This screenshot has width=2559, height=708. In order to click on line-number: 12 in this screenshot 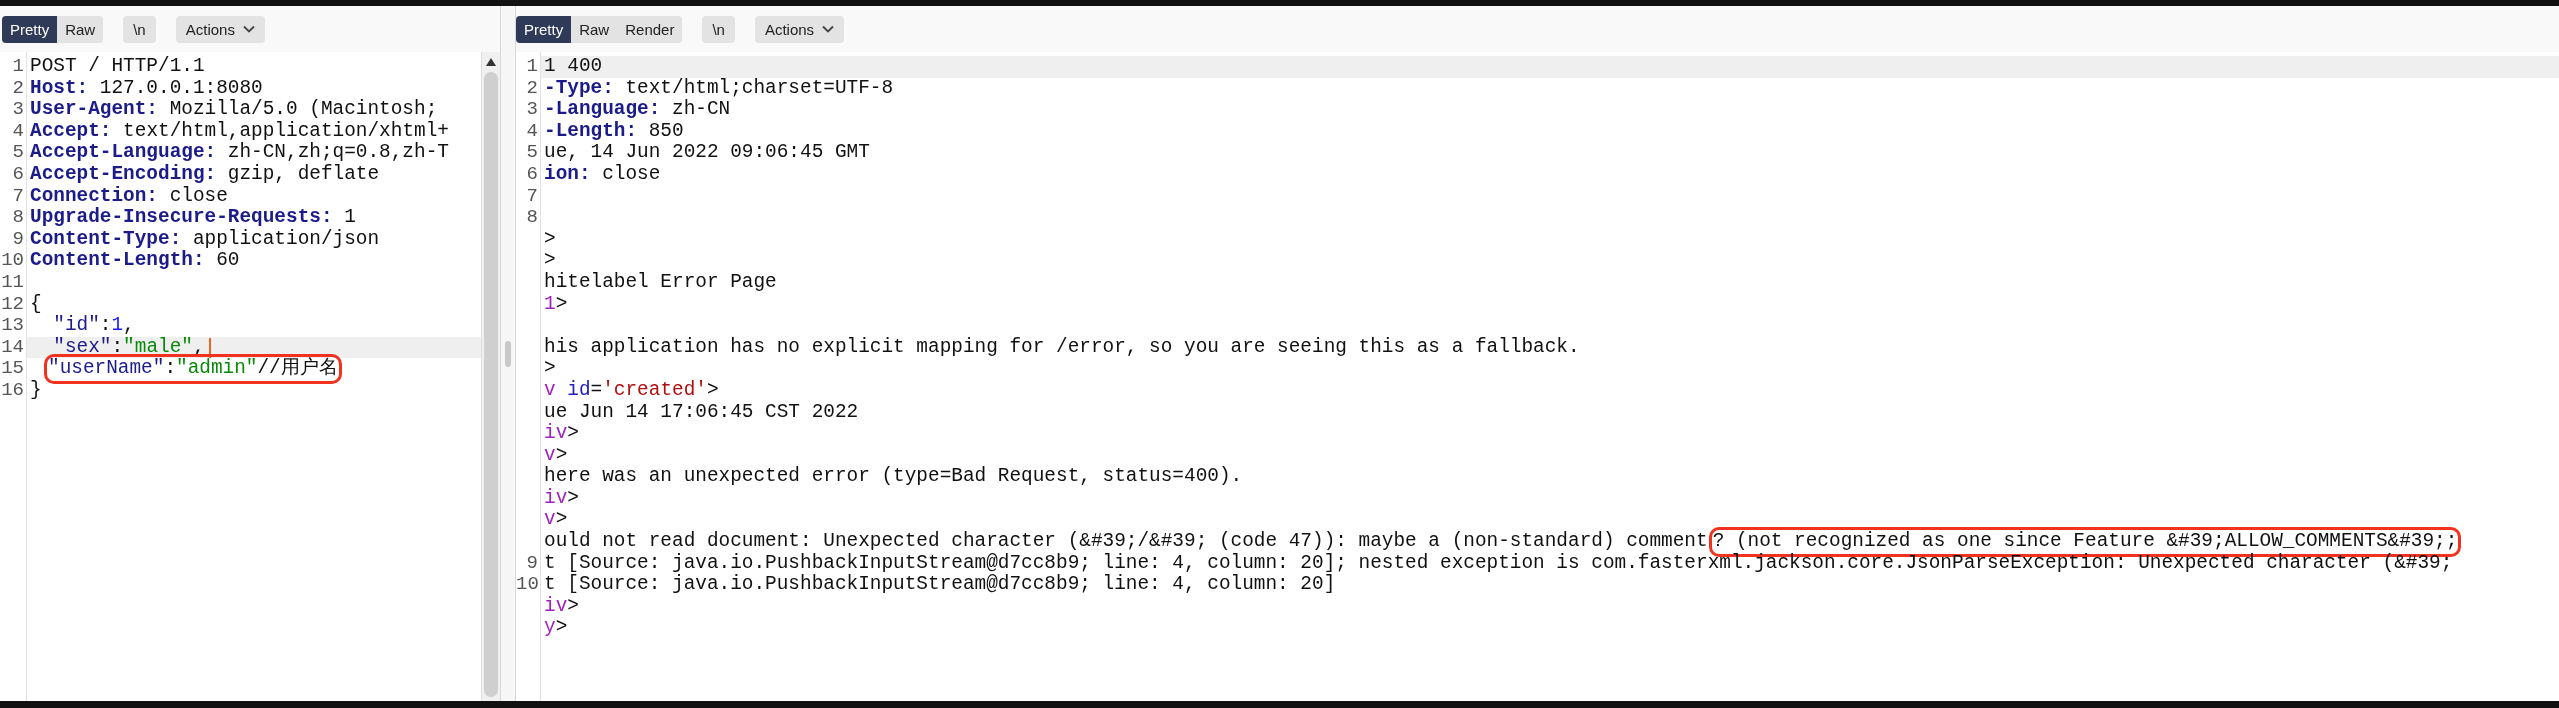, I will do `click(12, 303)`.